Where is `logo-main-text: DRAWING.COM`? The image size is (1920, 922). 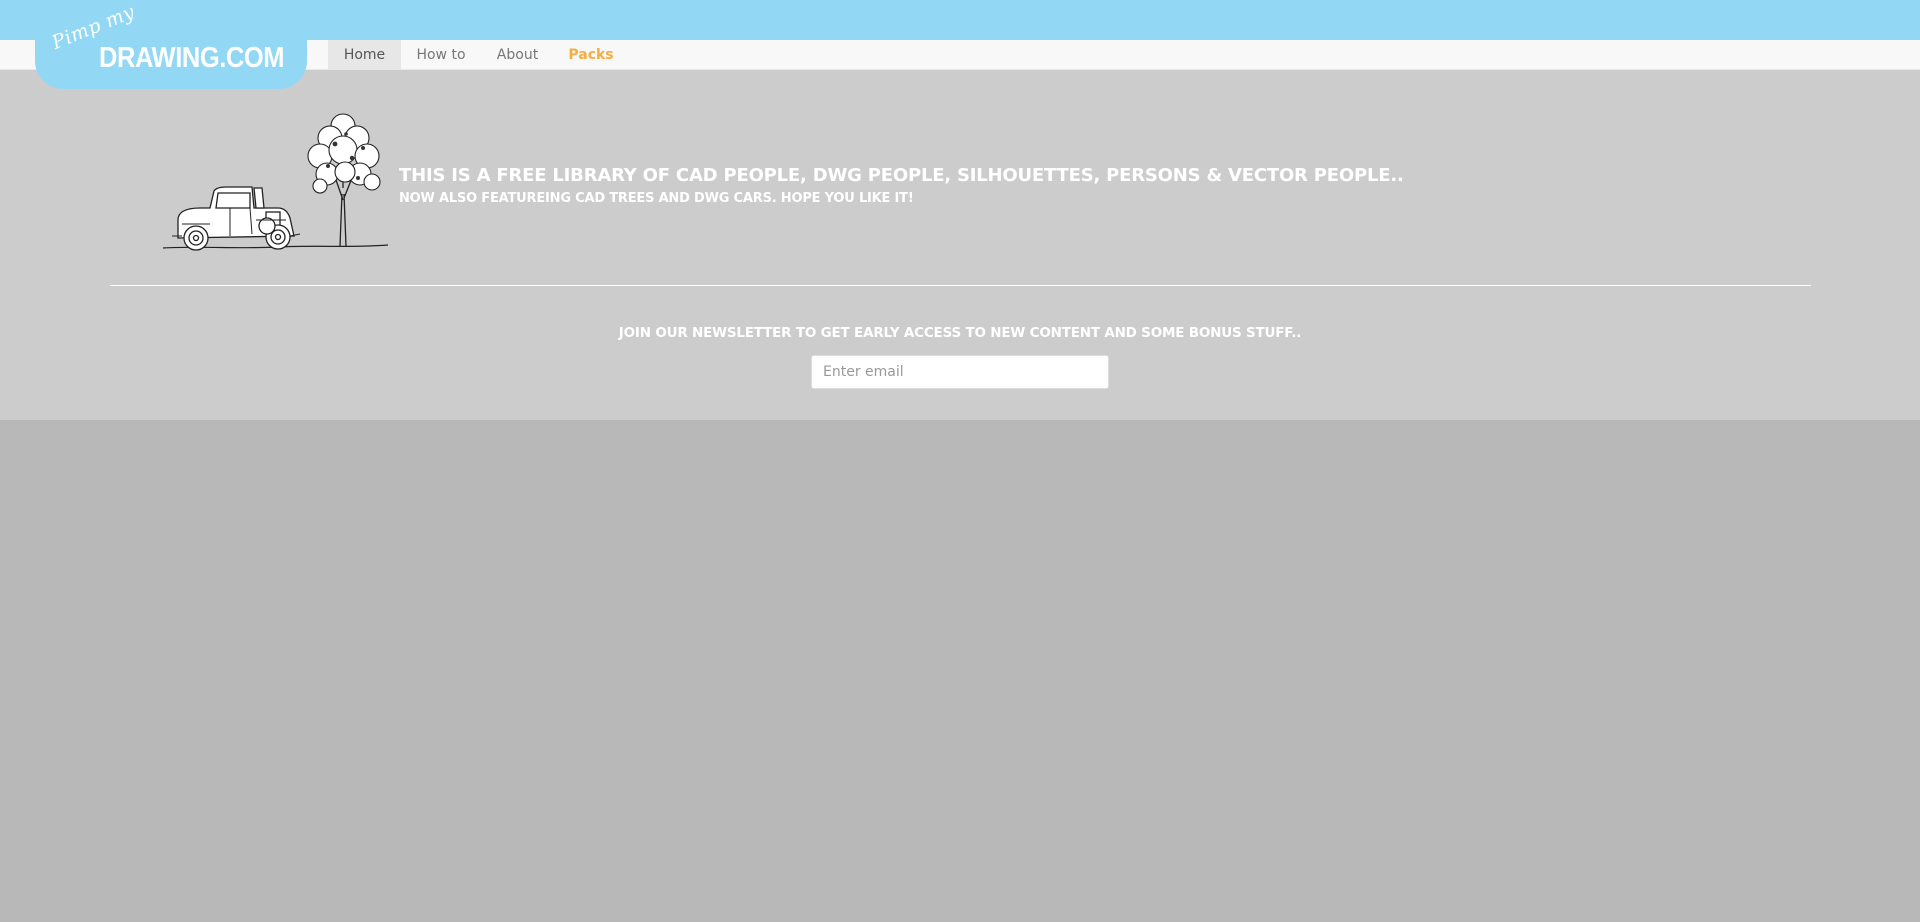 logo-main-text: DRAWING.COM is located at coordinates (192, 58).